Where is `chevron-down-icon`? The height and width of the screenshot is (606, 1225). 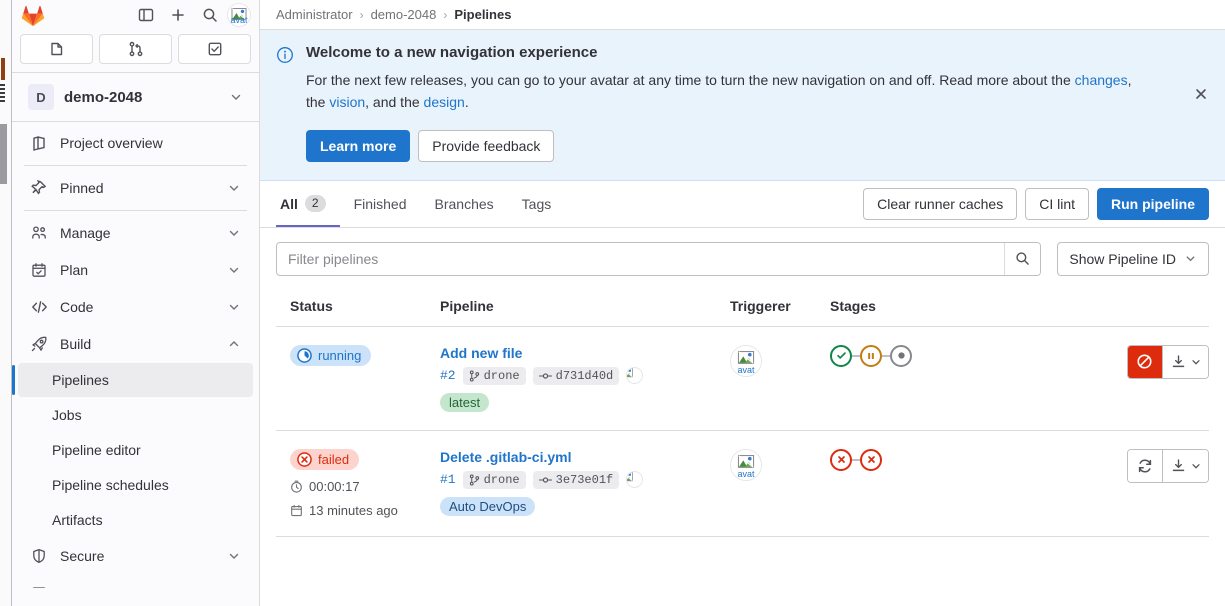 chevron-down-icon is located at coordinates (236, 97).